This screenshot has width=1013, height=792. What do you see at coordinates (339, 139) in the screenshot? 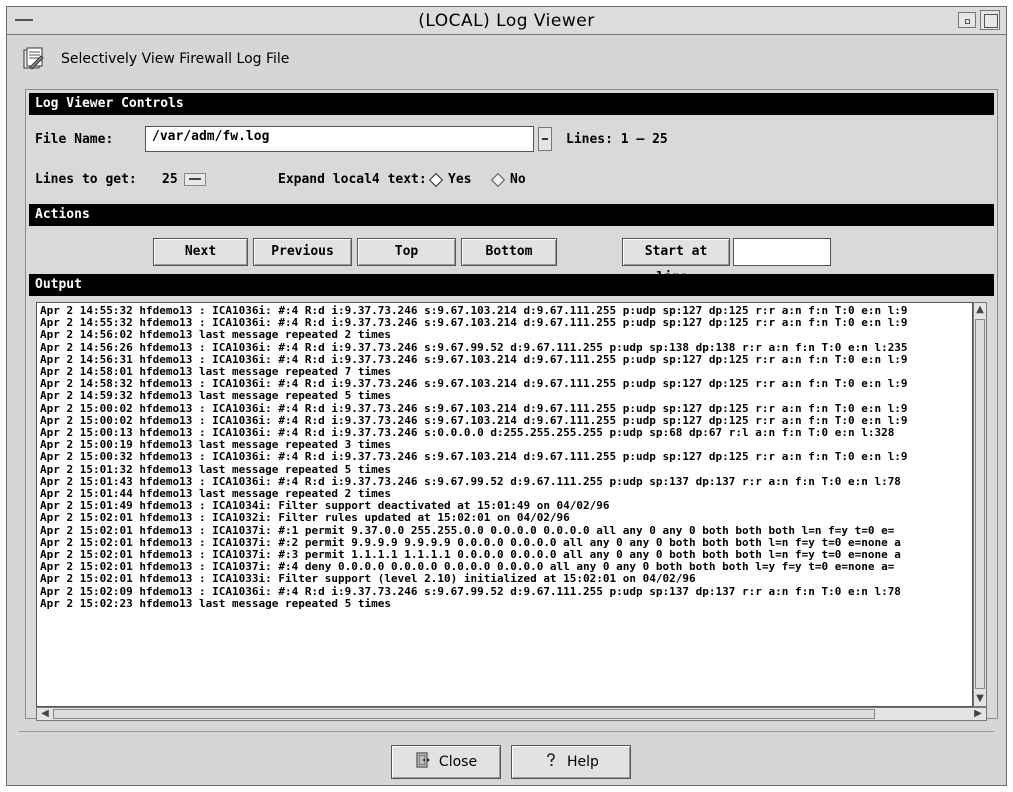
I see `file-name-input: /var/adm/fw.log` at bounding box center [339, 139].